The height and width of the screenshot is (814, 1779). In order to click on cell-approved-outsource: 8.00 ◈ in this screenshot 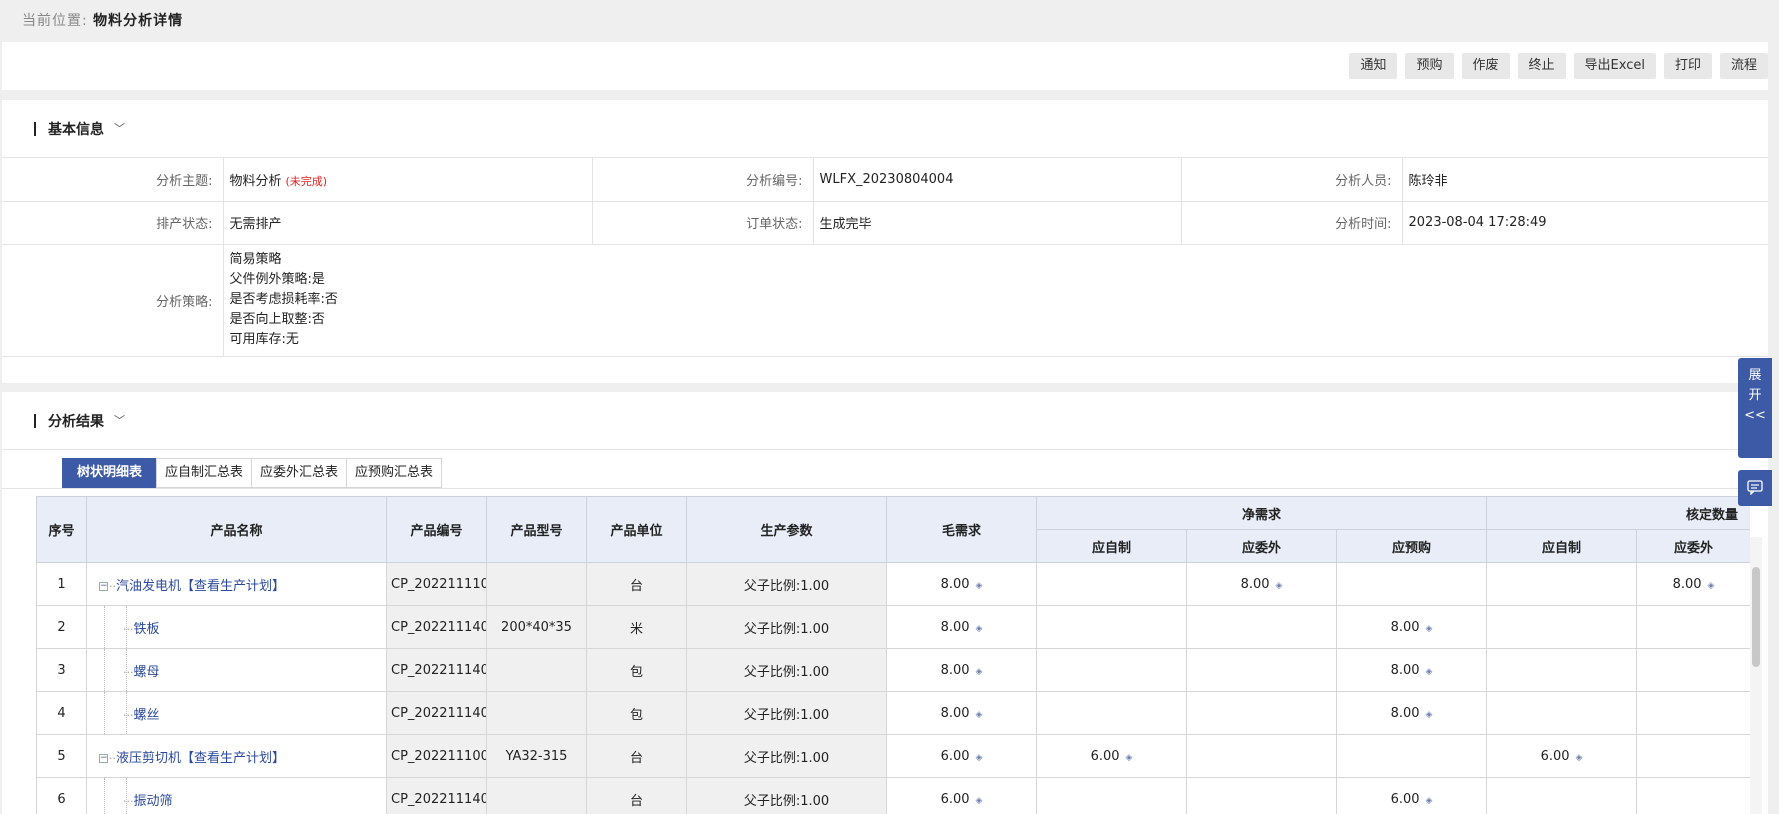, I will do `click(1693, 584)`.